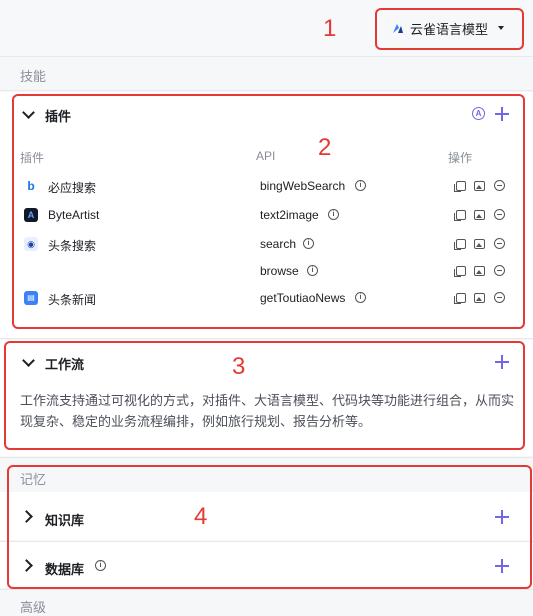  I want to click on skills-label: 技能, so click(33, 76).